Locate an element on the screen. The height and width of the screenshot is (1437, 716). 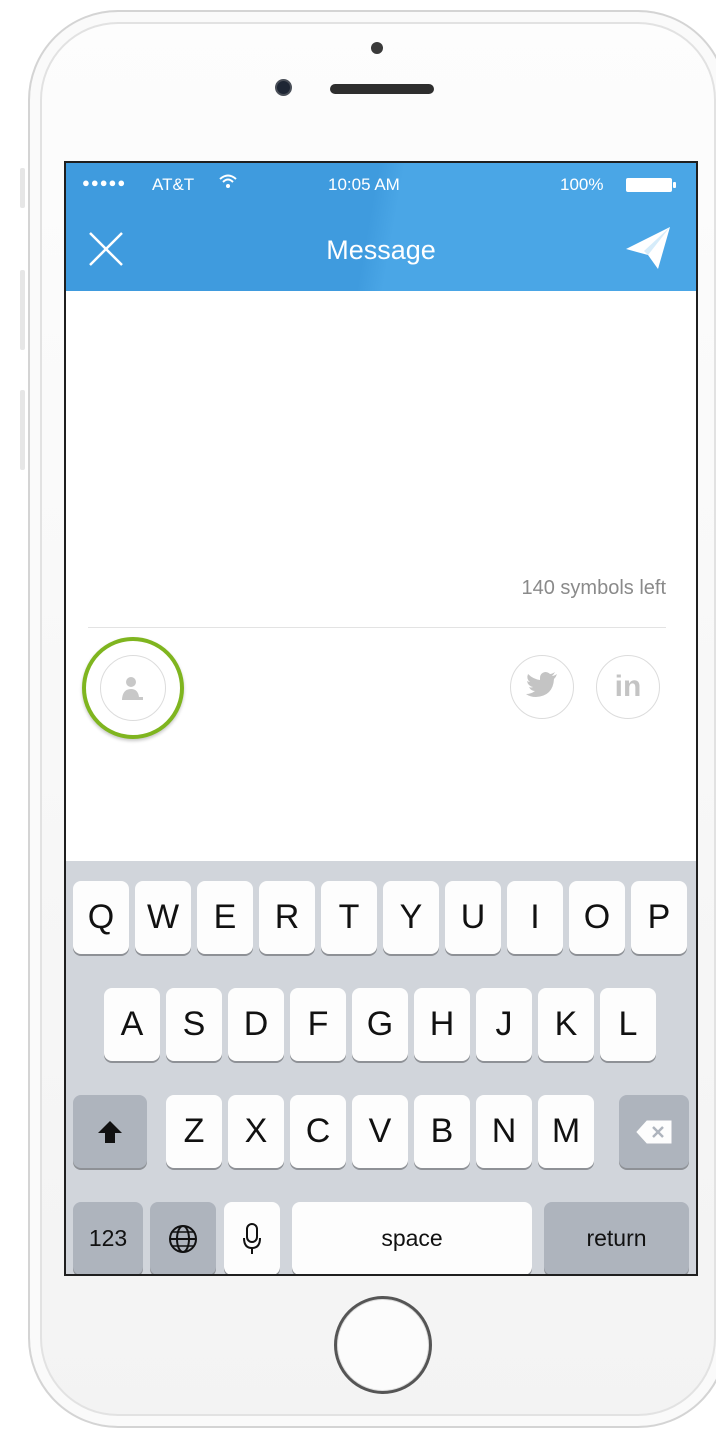
globe-icon is located at coordinates (183, 1238).